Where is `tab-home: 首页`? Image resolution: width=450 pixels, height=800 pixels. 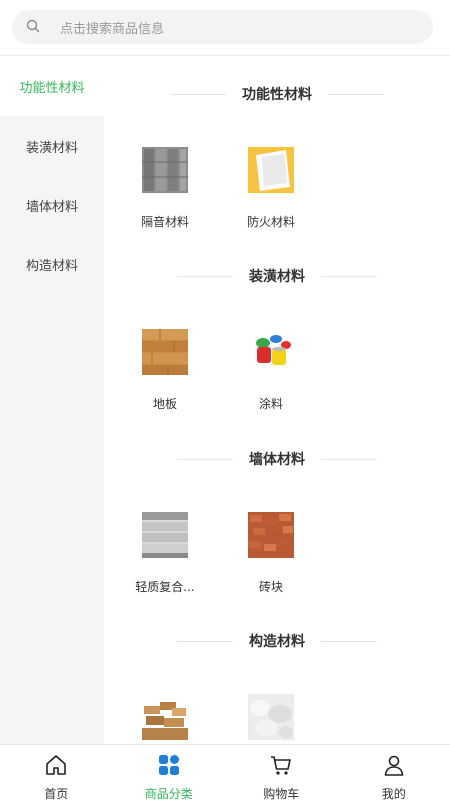
tab-home: 首页 is located at coordinates (56, 772).